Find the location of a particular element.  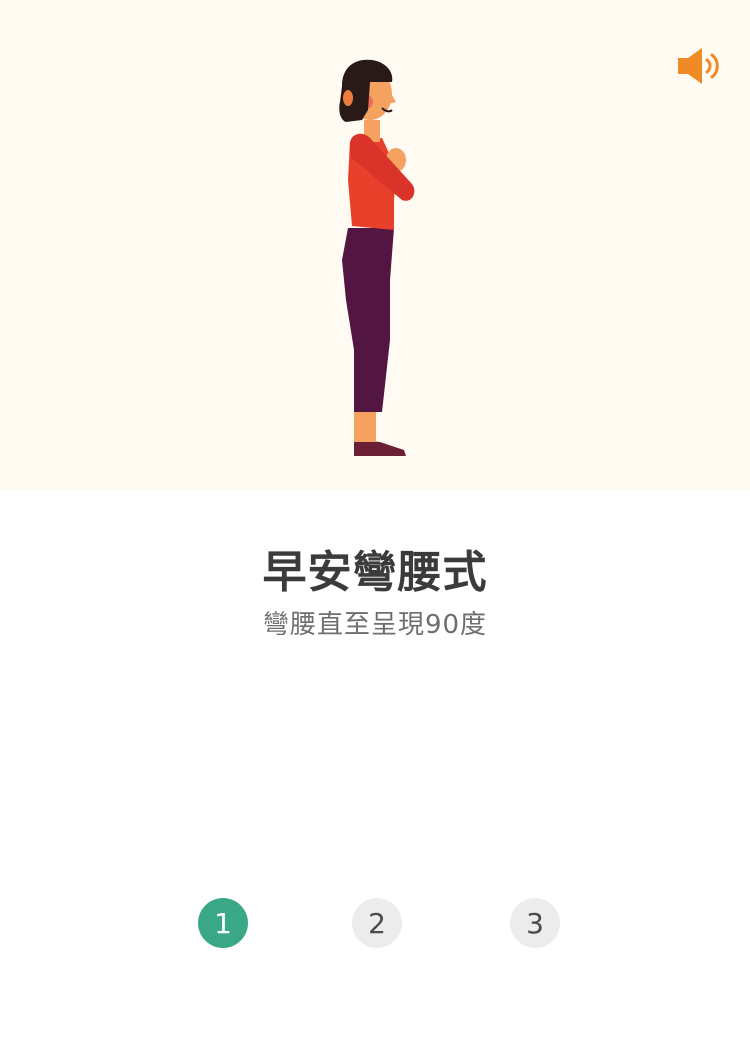

ear is located at coordinates (348, 98).